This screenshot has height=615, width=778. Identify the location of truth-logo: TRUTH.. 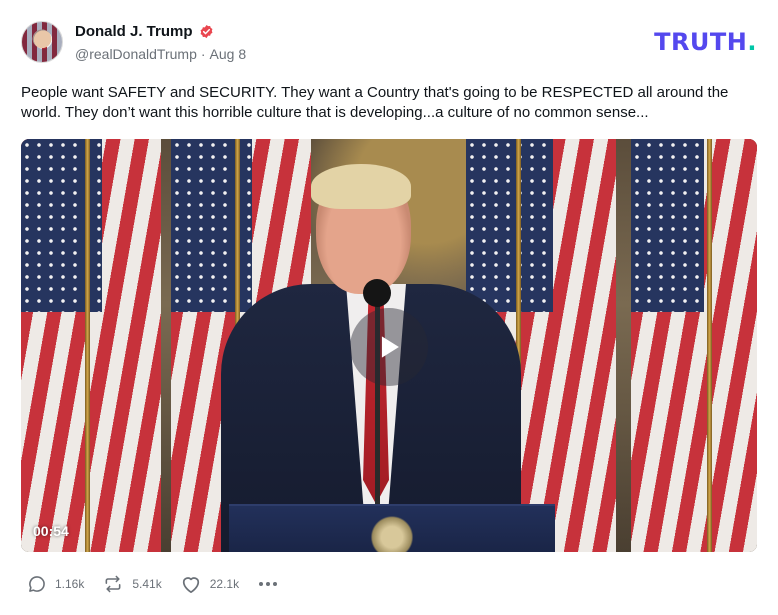
(705, 42).